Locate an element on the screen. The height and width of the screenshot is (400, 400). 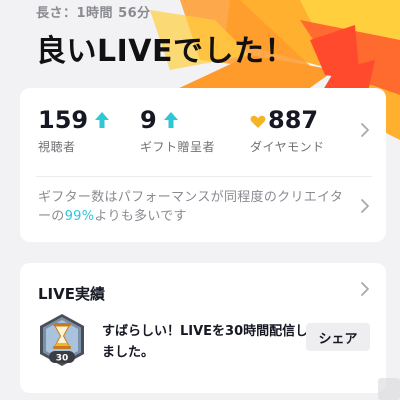
watermark-corner is located at coordinates (389, 389).